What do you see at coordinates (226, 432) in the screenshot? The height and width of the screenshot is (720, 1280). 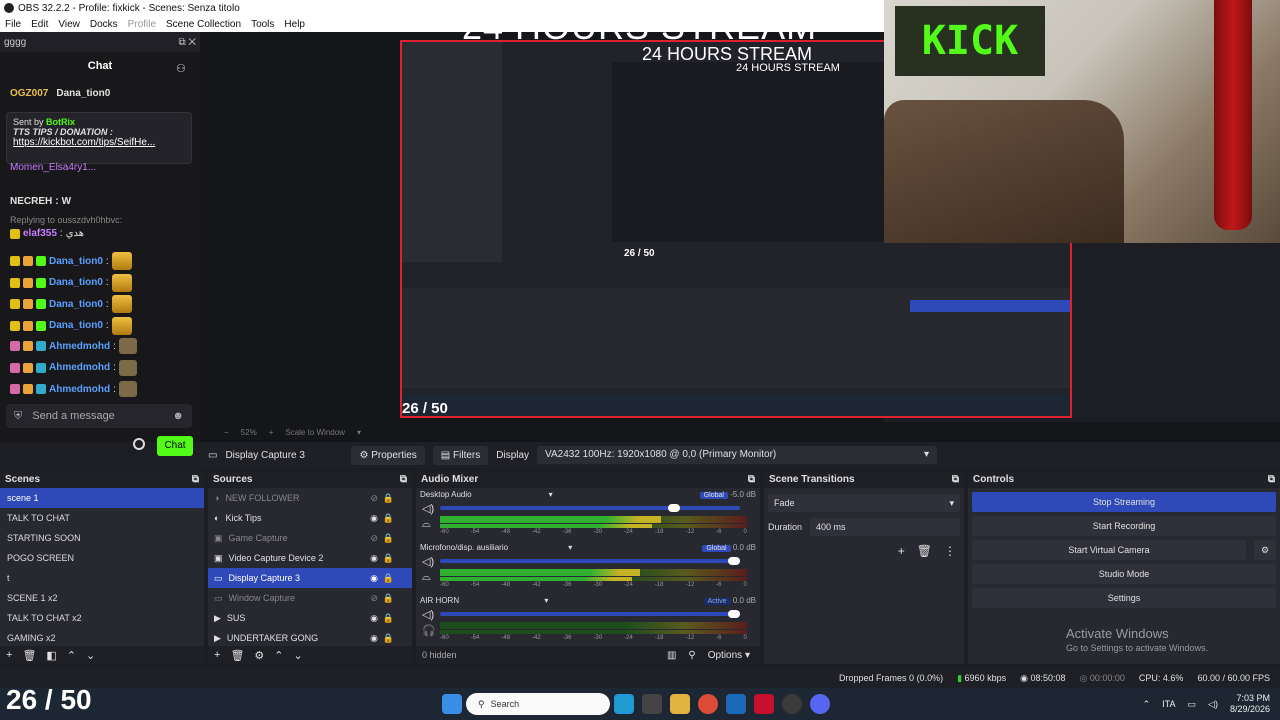 I see `zoom-out-icon: −` at bounding box center [226, 432].